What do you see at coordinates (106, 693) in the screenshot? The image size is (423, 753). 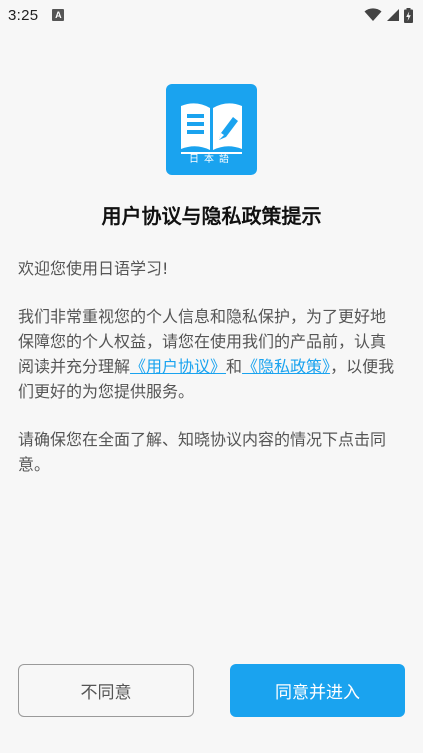 I see `disagree-button-label: 不同意` at bounding box center [106, 693].